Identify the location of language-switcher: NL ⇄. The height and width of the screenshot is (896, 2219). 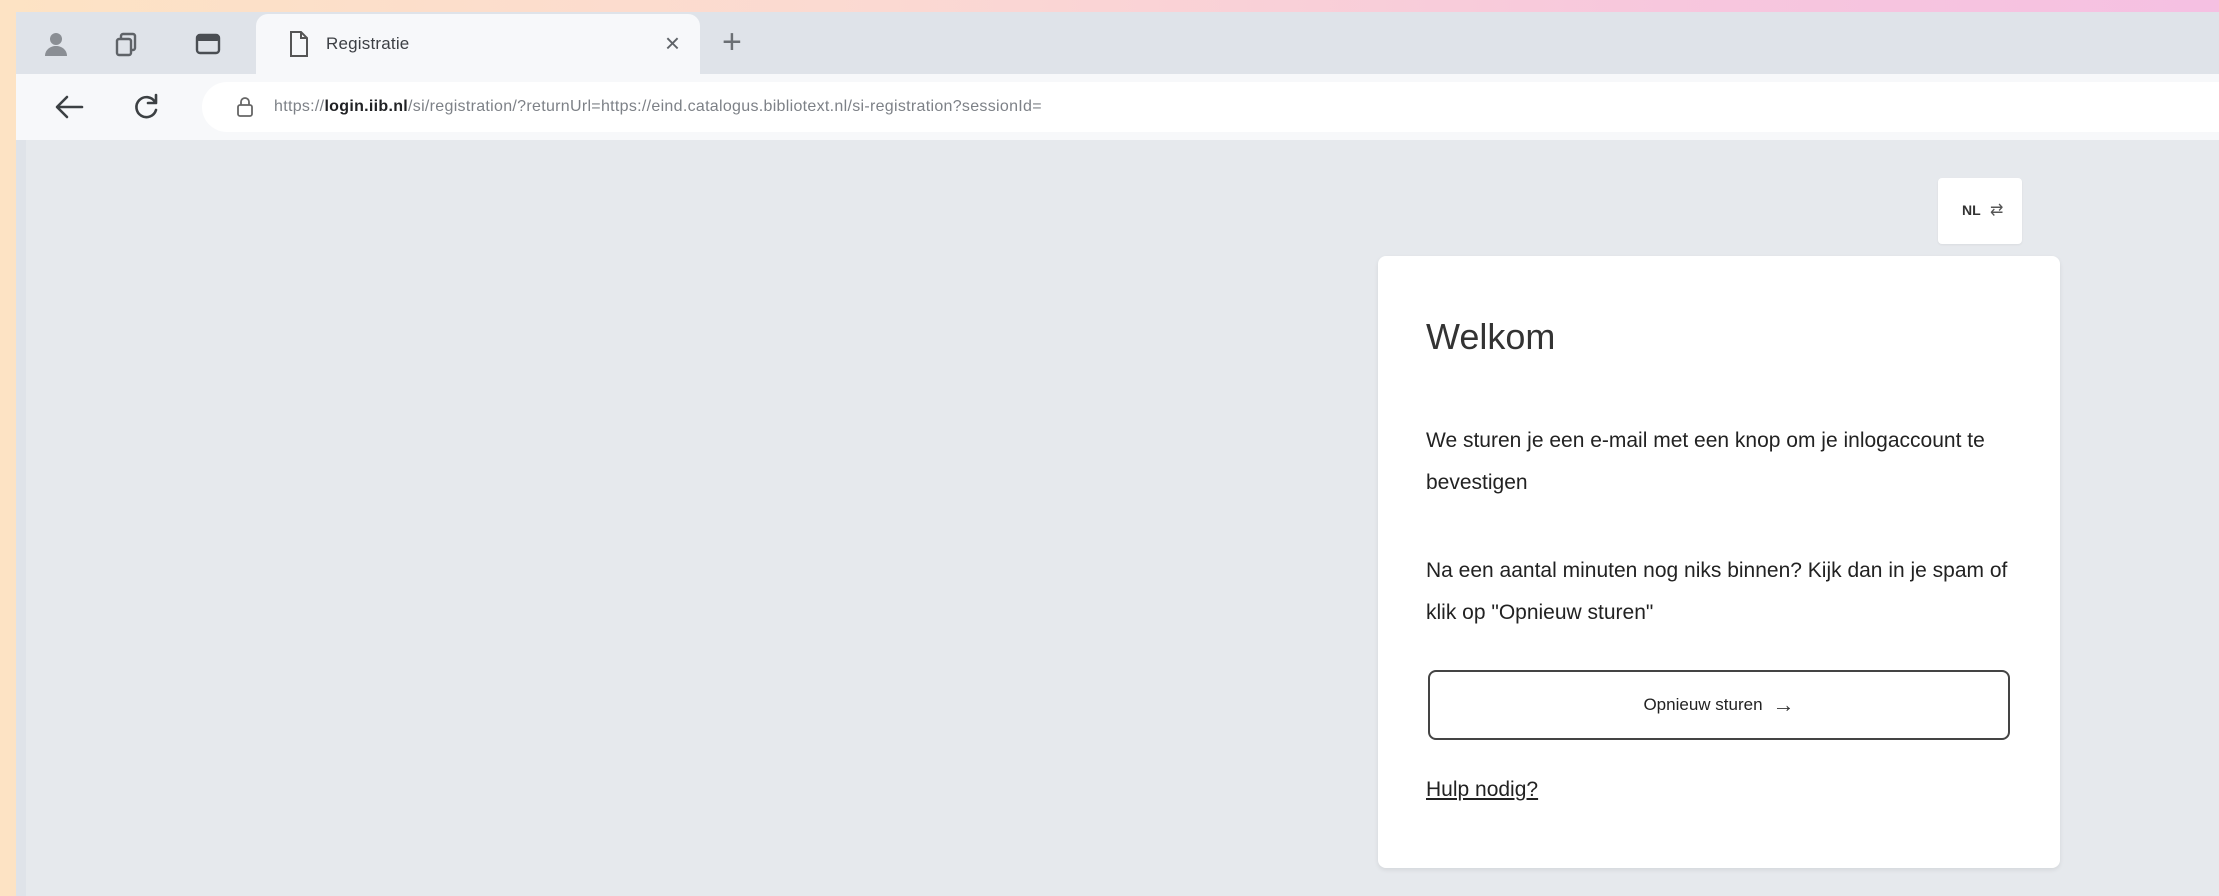
(1980, 211).